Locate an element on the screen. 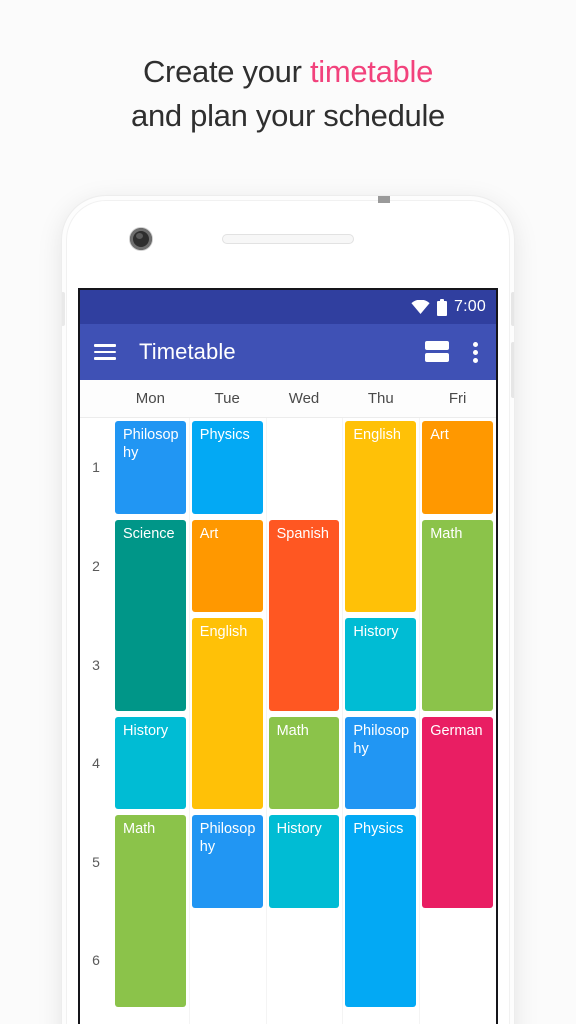 This screenshot has height=1024, width=576. day-header-fri: Fri is located at coordinates (457, 398).